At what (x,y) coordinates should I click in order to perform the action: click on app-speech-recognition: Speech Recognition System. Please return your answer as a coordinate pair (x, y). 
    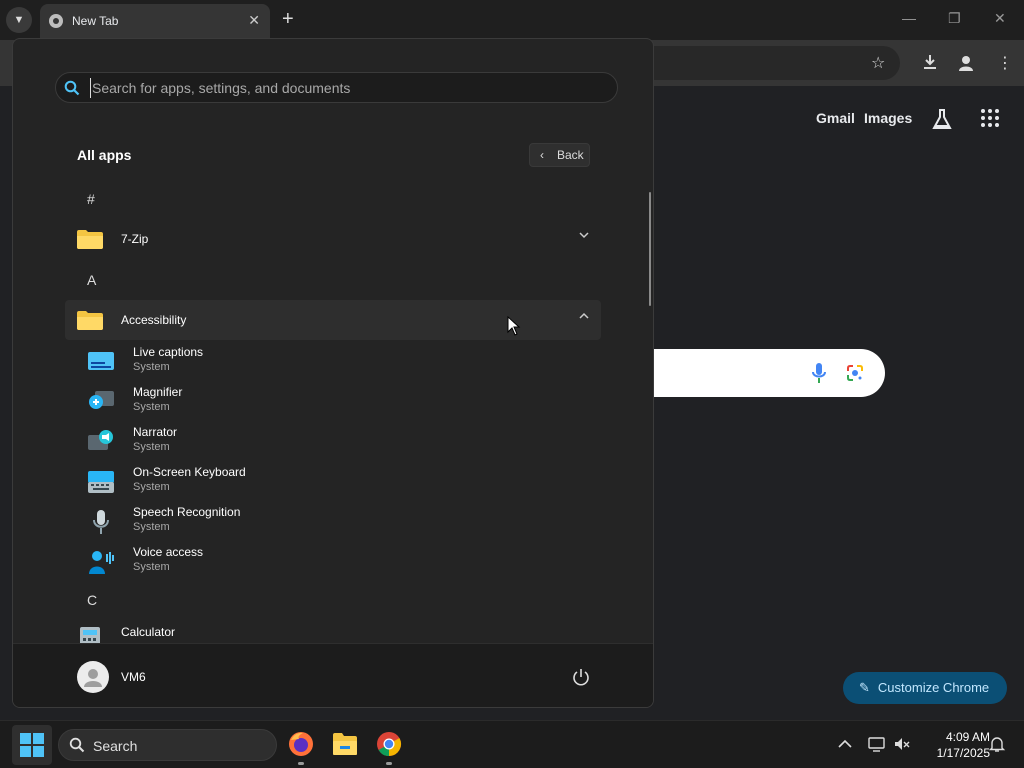
    Looking at the image, I should click on (347, 524).